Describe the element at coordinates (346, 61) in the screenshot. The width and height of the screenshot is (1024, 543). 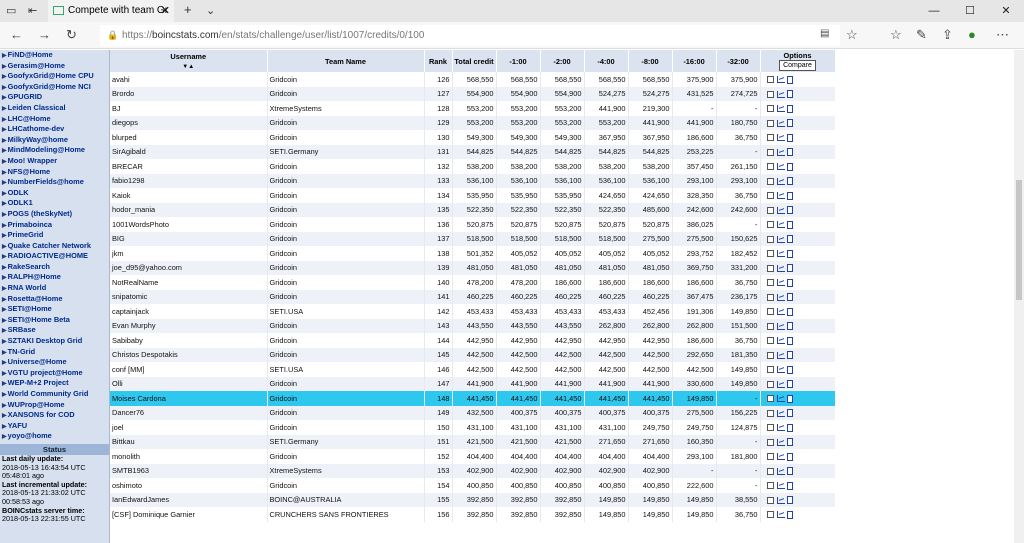
I see `team-column-header: Team Name` at that location.